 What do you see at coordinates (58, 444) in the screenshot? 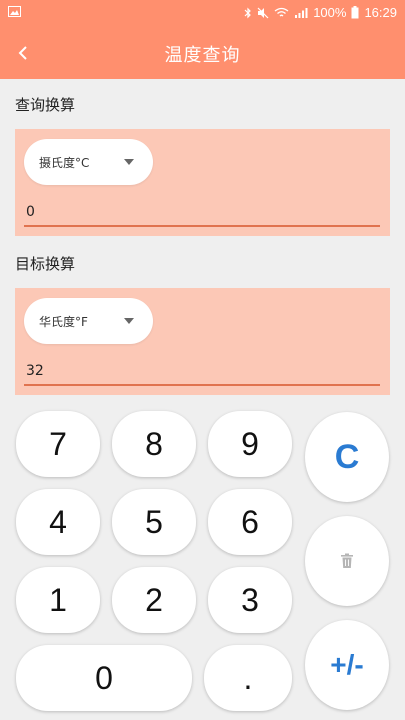
I see `key-7: 7` at bounding box center [58, 444].